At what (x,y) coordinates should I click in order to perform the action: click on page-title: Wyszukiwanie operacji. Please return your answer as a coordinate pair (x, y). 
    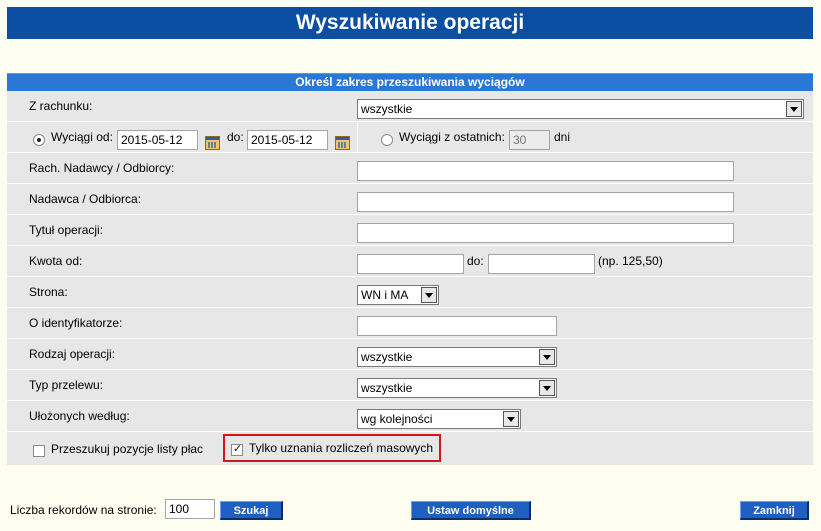
    Looking at the image, I should click on (410, 23).